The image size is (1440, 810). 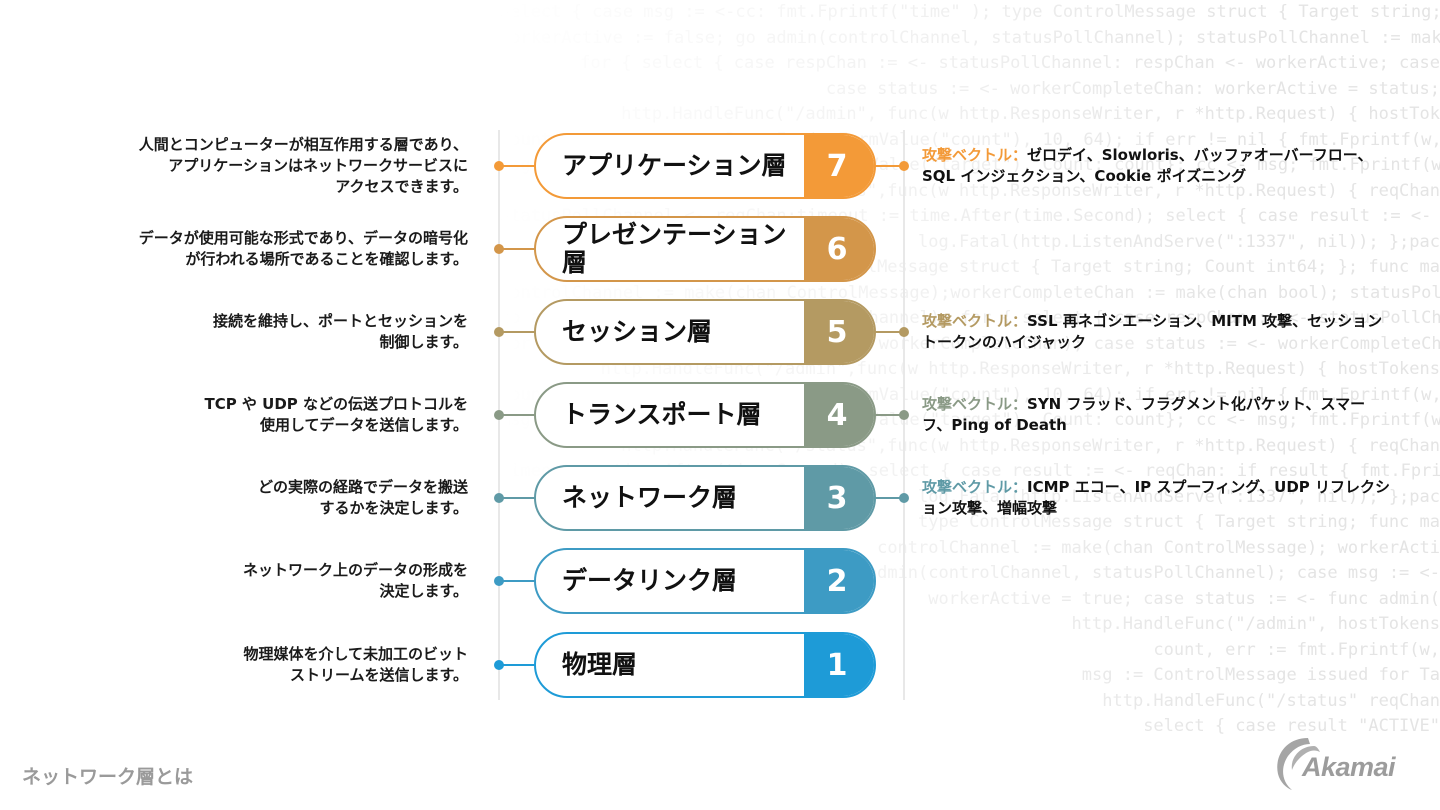 I want to click on slide-title: ネットワーク層とは, so click(x=108, y=777).